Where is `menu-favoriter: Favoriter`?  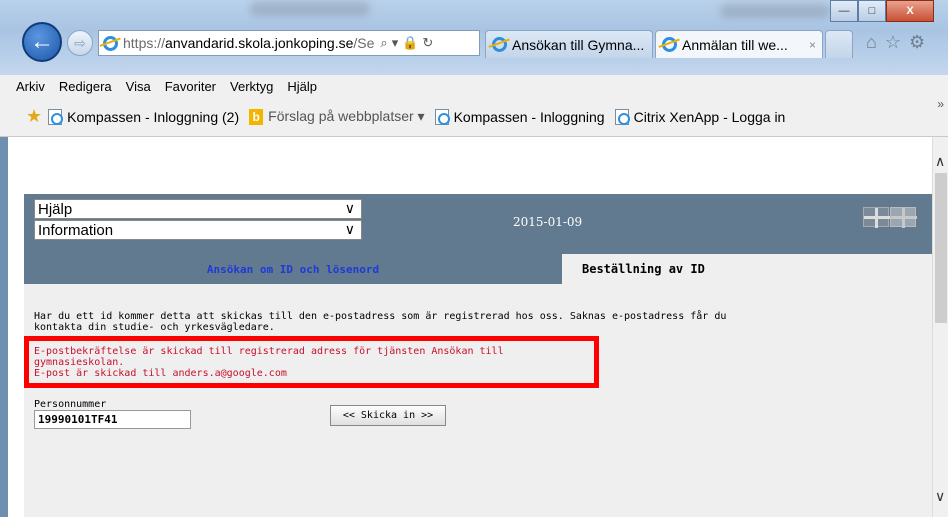
menu-favoriter: Favoriter is located at coordinates (190, 86).